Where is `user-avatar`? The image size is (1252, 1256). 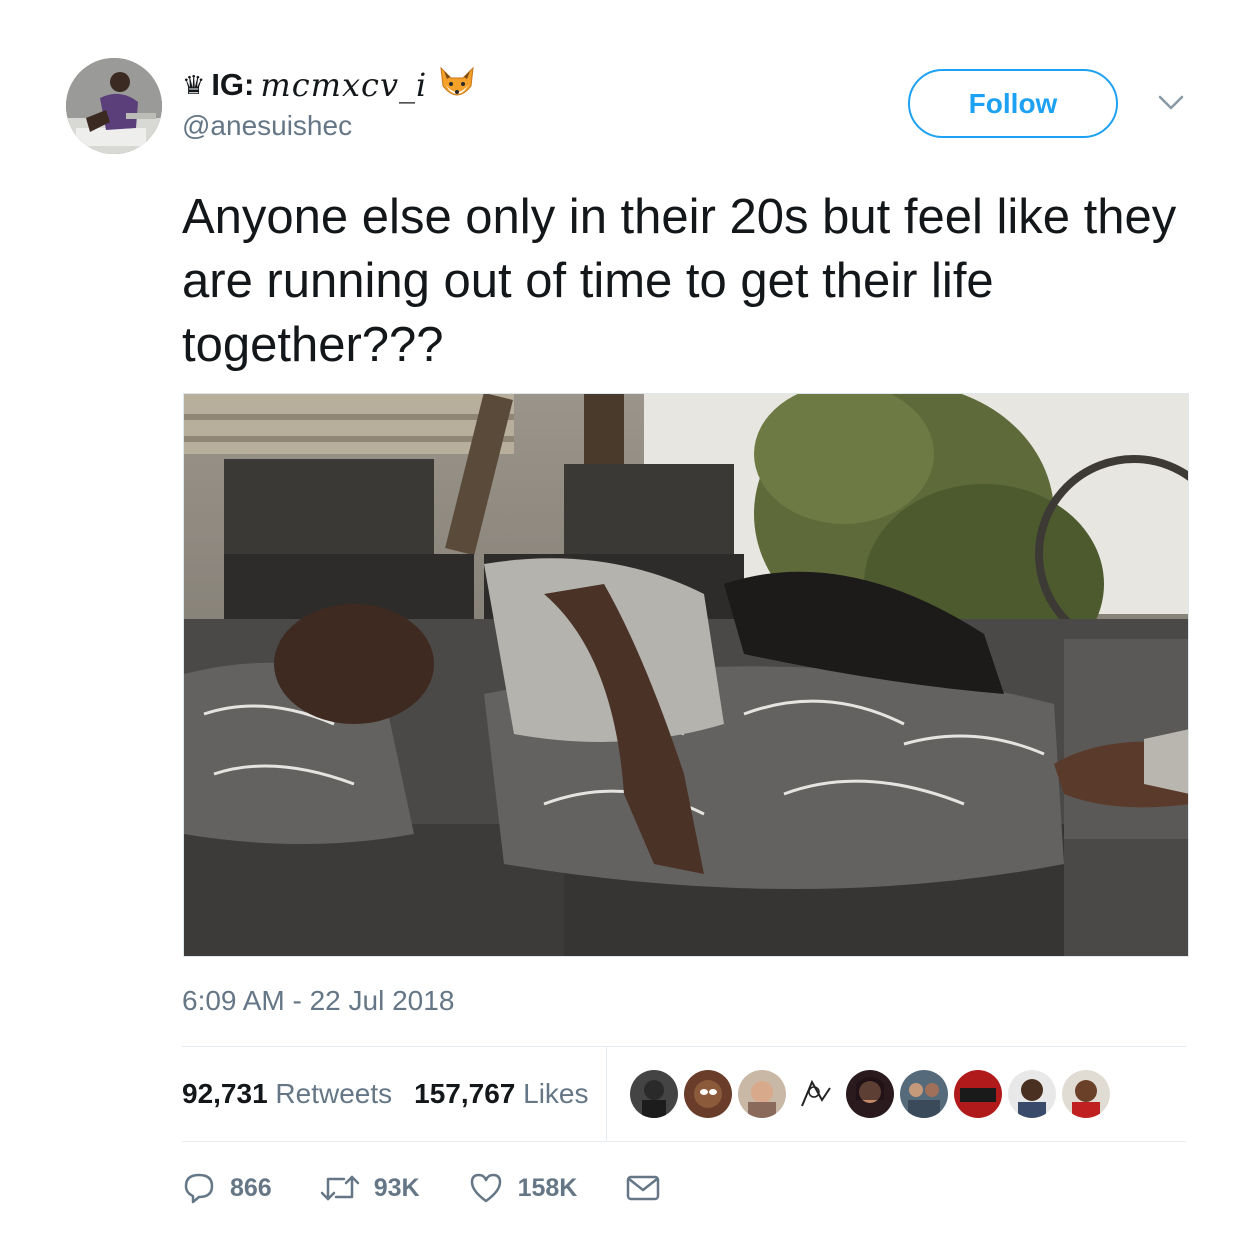
user-avatar is located at coordinates (114, 106).